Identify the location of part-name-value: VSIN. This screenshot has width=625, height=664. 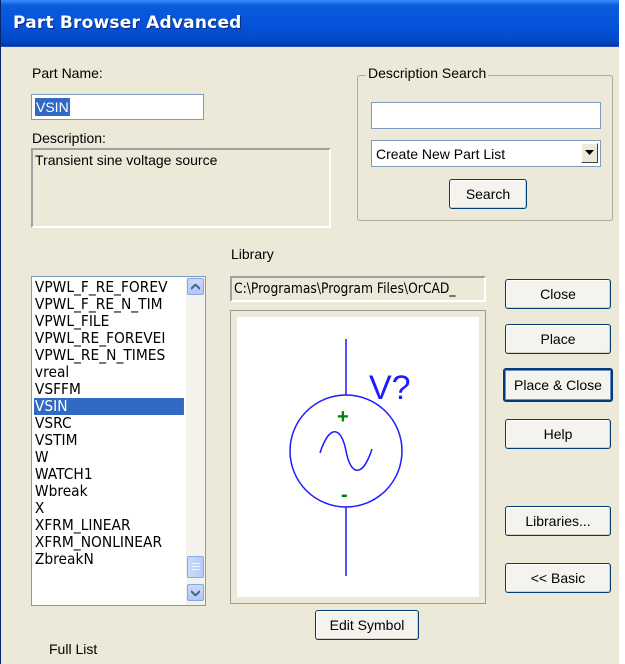
(52, 107).